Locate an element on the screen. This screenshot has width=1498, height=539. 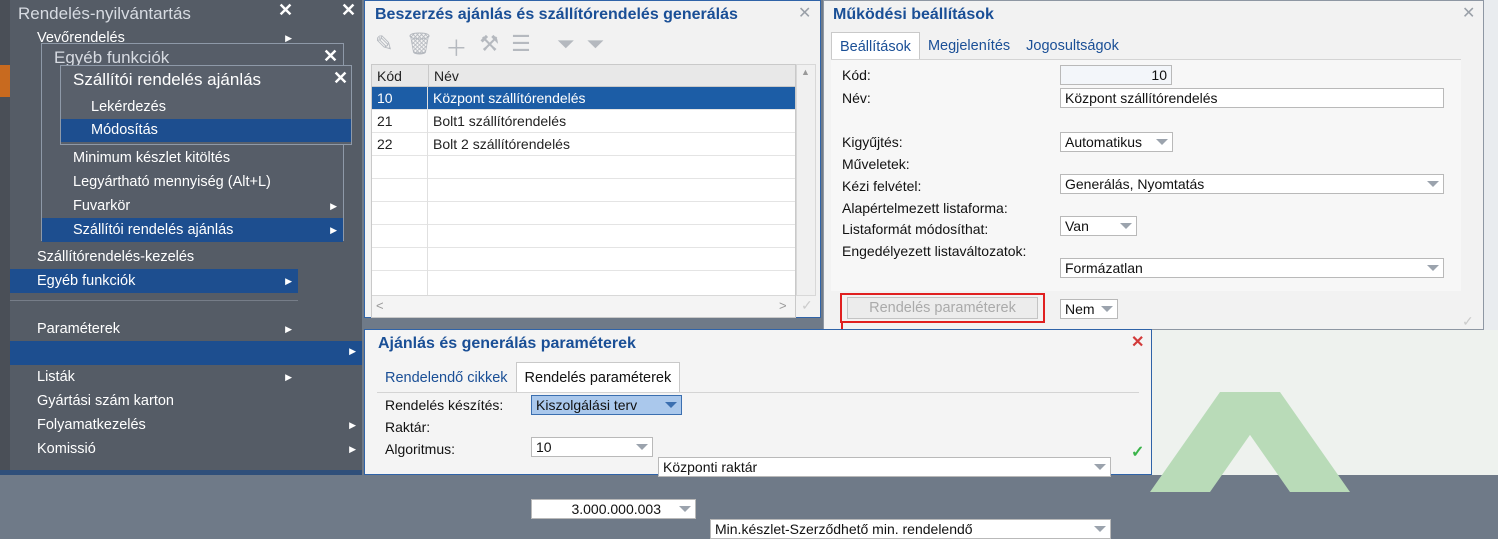
menu-item-folyamat: Folyamatkezelés ▶ is located at coordinates (186, 425).